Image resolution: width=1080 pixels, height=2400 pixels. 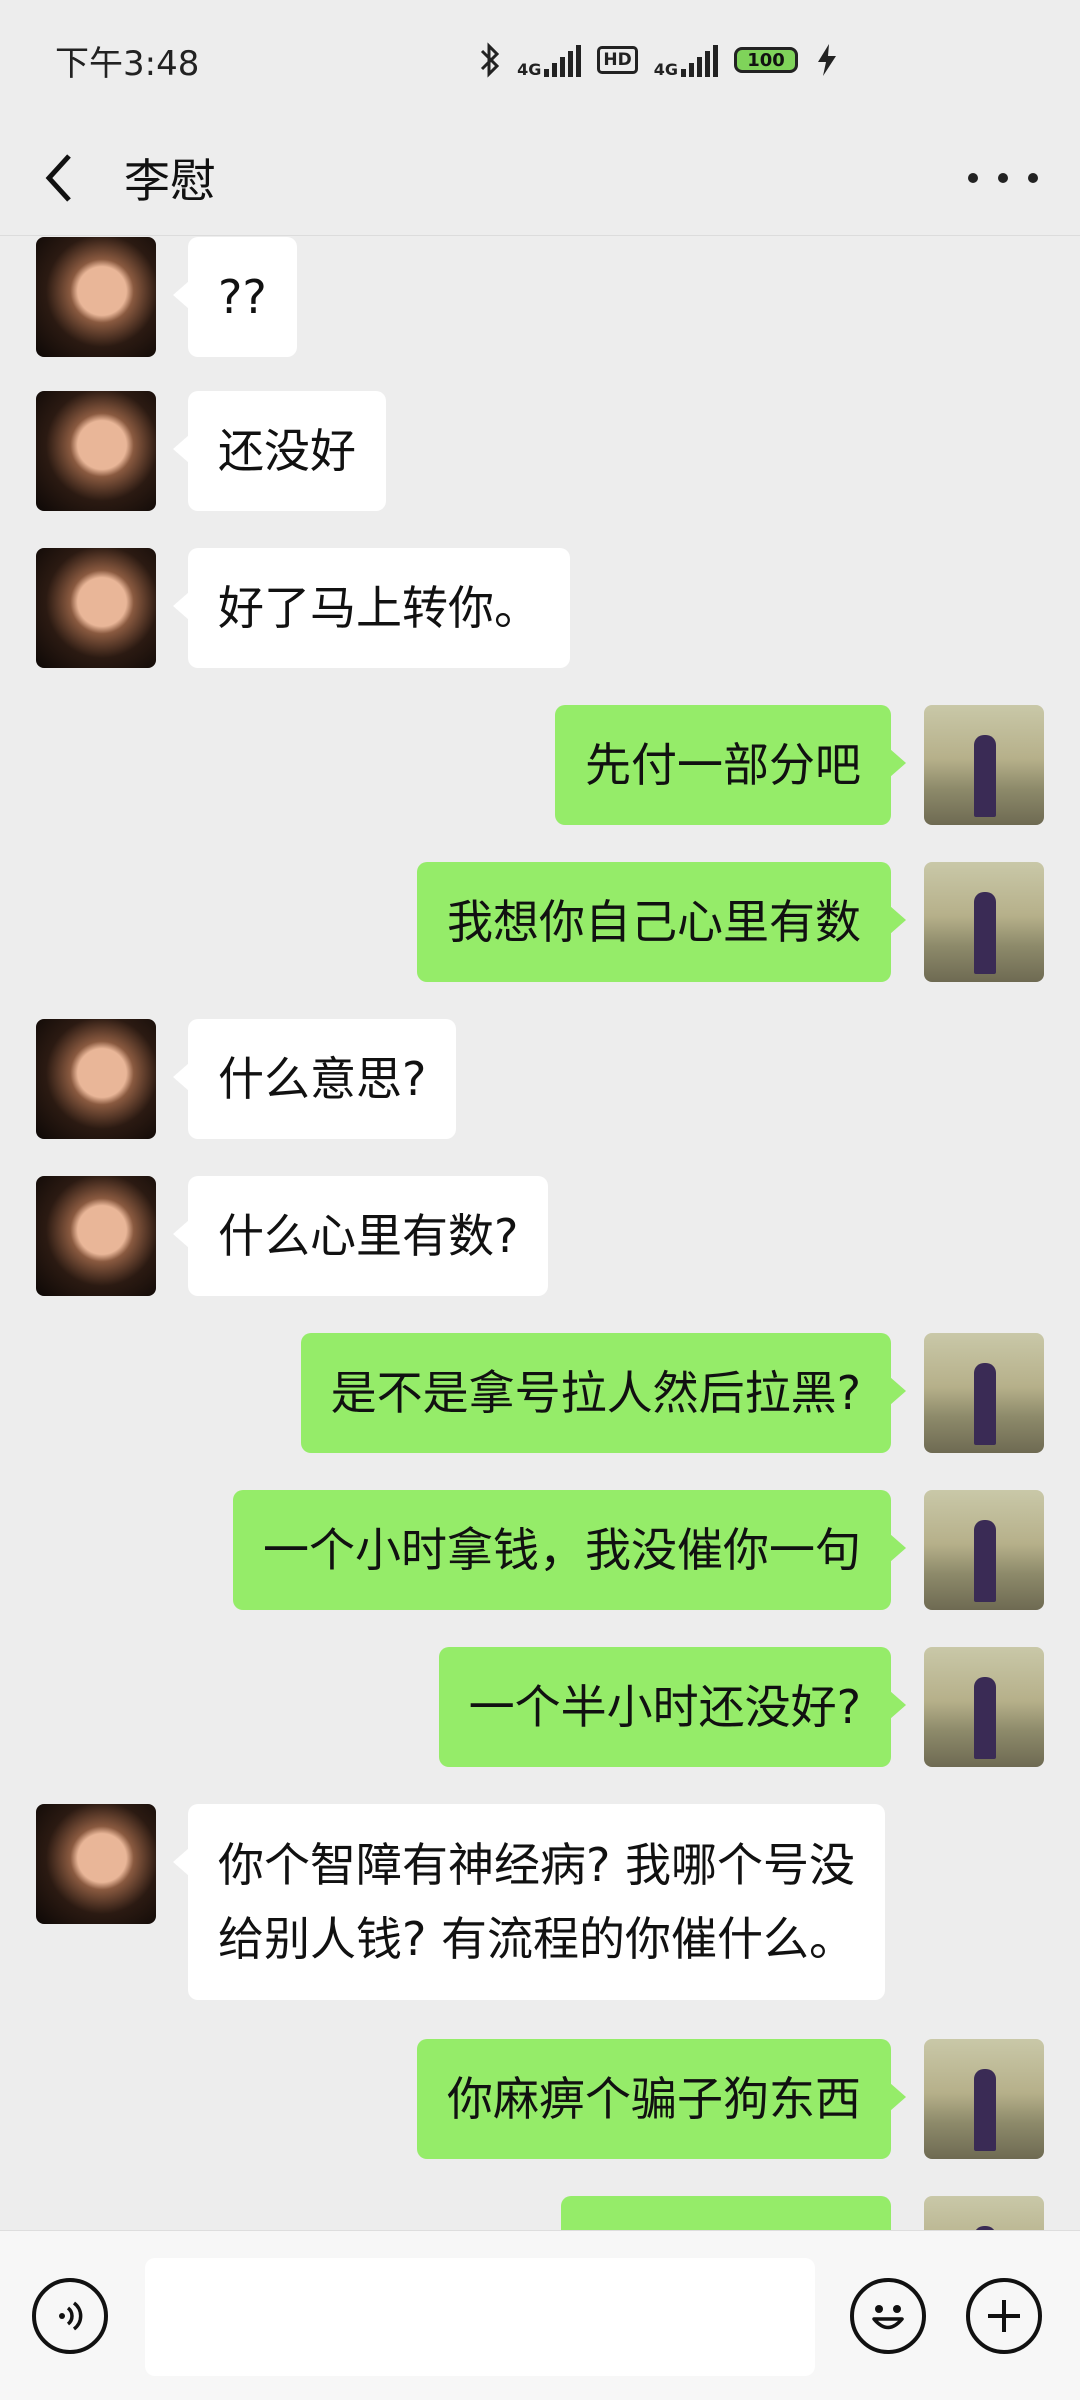 What do you see at coordinates (726, 2213) in the screenshot?
I see `message-bubble-sent-partial` at bounding box center [726, 2213].